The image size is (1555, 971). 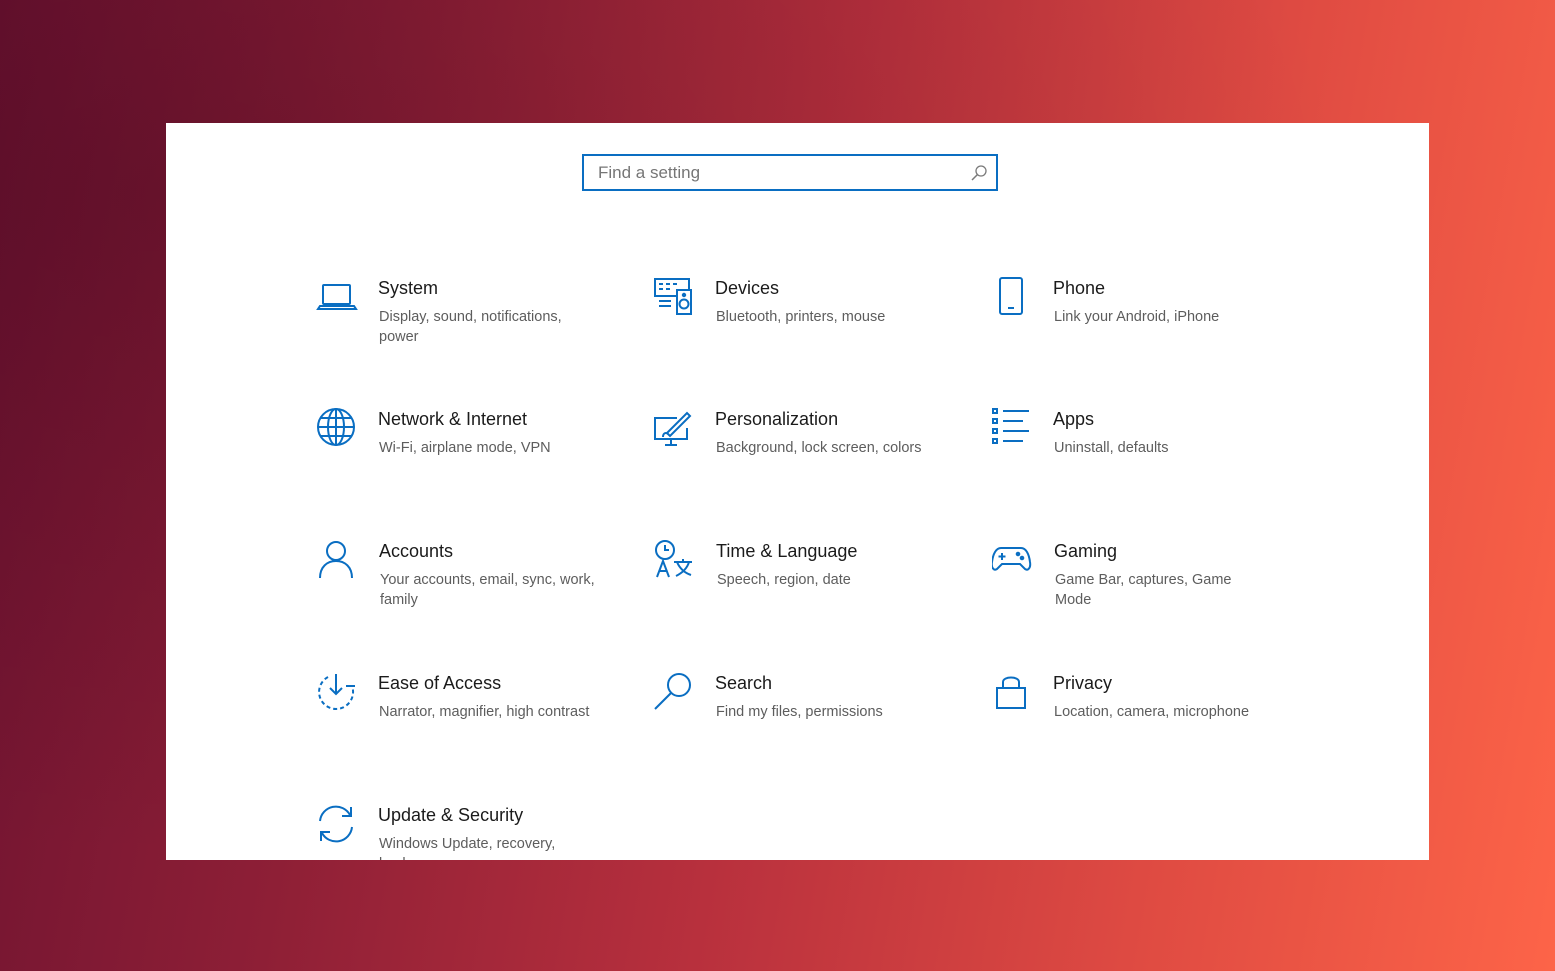 I want to click on globe-icon, so click(x=337, y=429).